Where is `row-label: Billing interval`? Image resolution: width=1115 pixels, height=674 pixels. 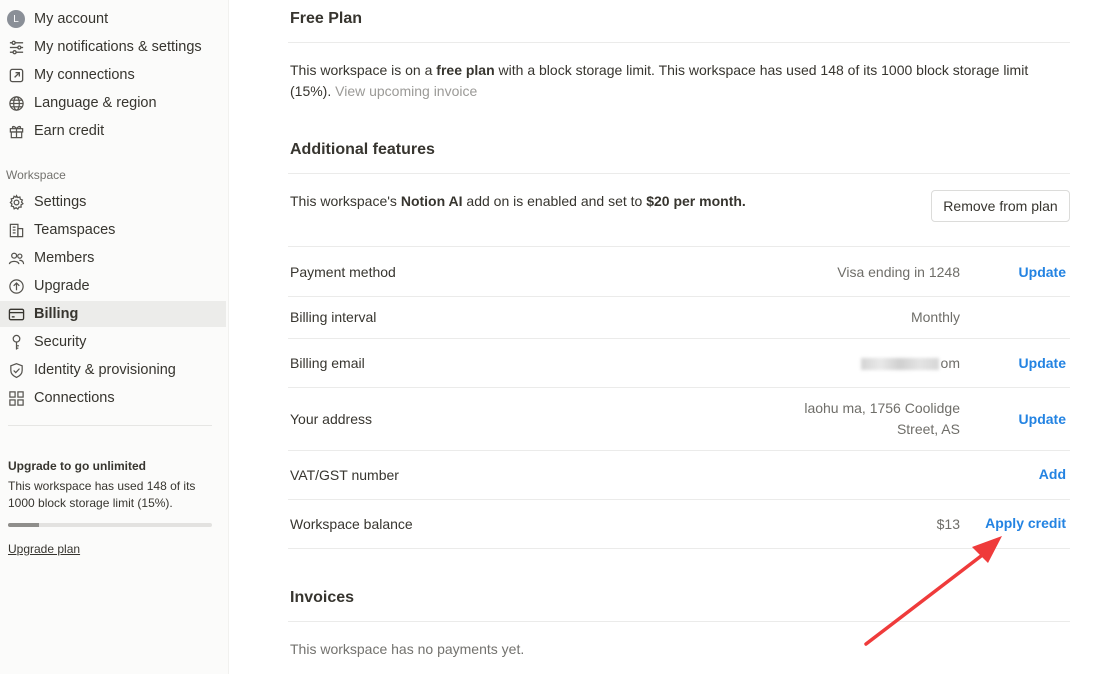 row-label: Billing interval is located at coordinates (333, 317).